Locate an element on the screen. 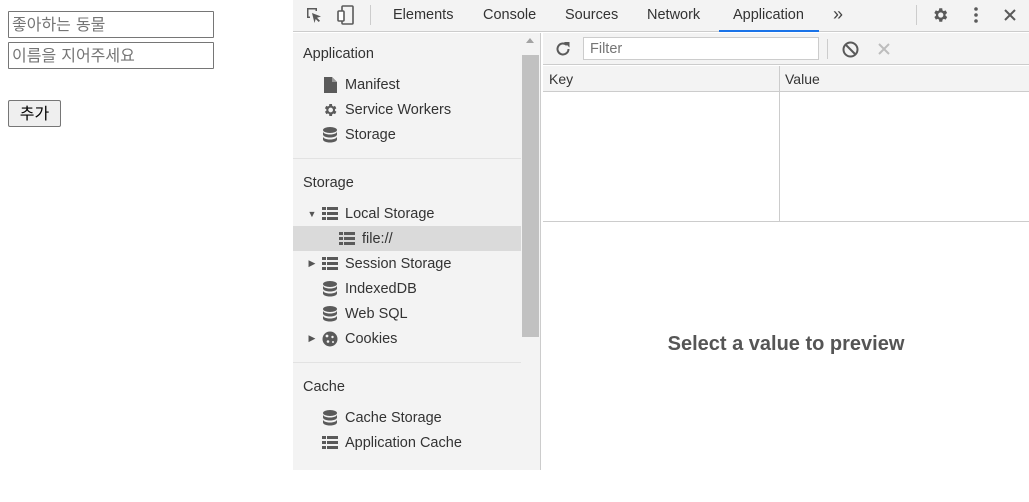 The height and width of the screenshot is (502, 1029). sidebar-item-service-workers: Service Workers is located at coordinates (407, 109).